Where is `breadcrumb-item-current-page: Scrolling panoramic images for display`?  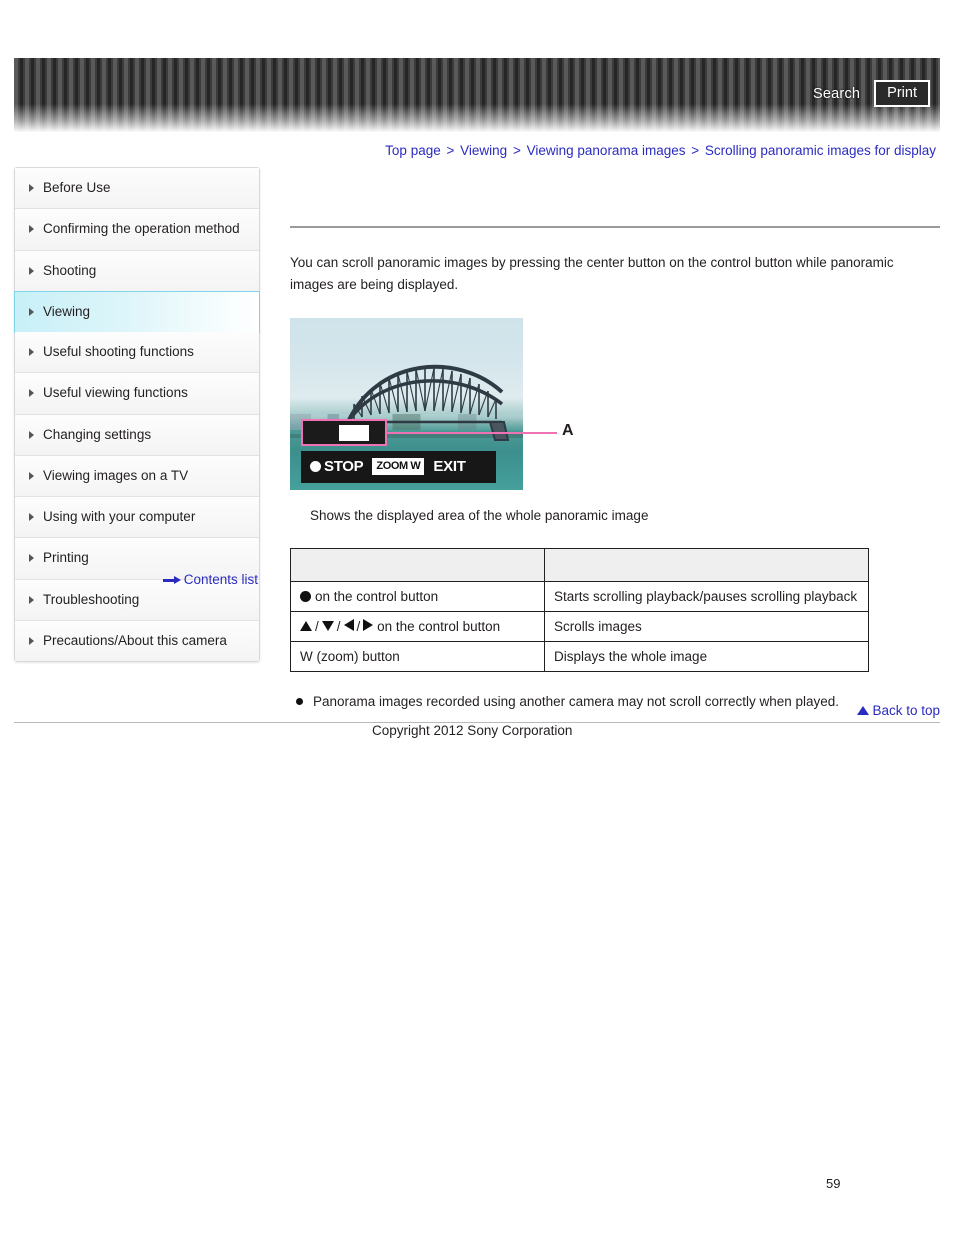
breadcrumb-item-current-page: Scrolling panoramic images for display is located at coordinates (820, 150).